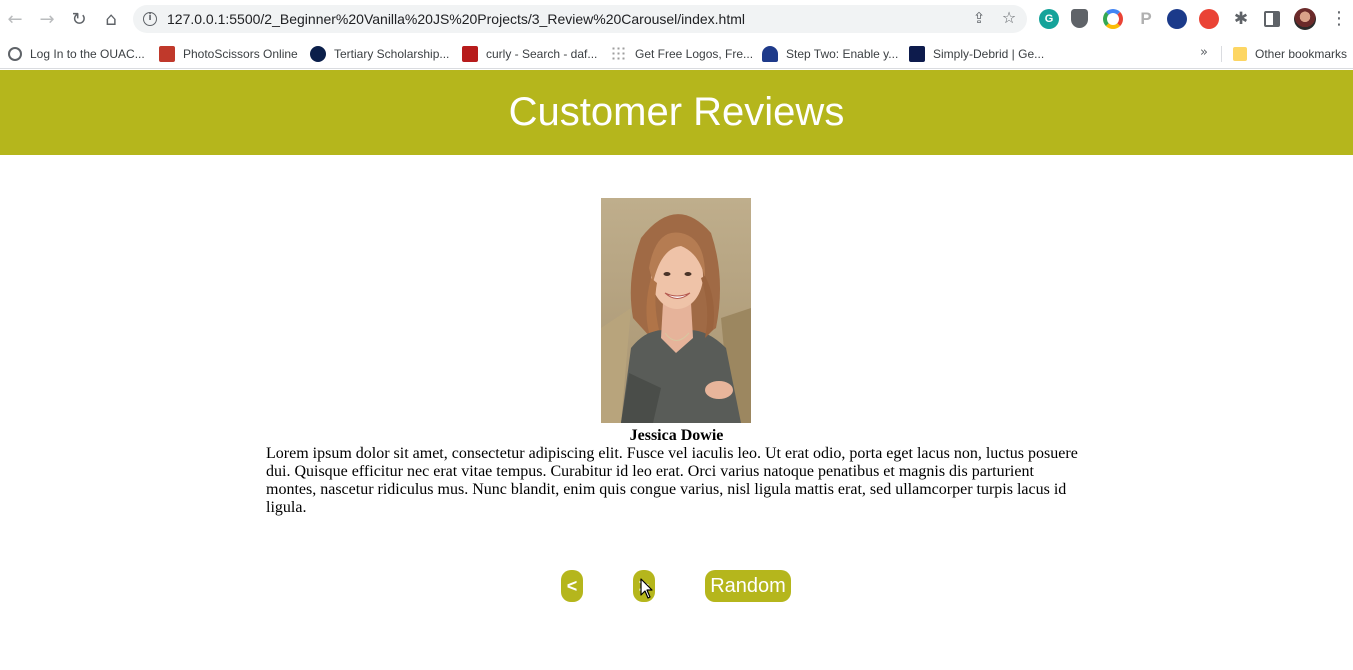 The width and height of the screenshot is (1353, 670). What do you see at coordinates (676, 435) in the screenshot?
I see `reviewer-name: Jessica Dowie` at bounding box center [676, 435].